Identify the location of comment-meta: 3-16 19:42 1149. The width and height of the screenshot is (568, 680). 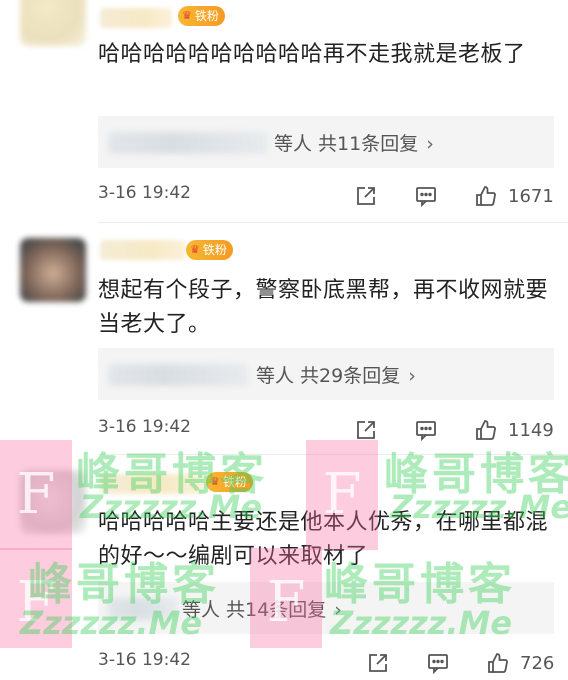
(326, 430).